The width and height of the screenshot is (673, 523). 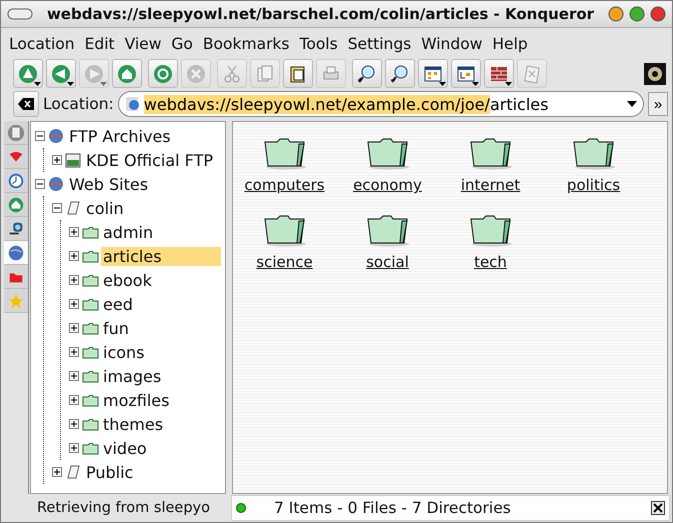 I want to click on reload-icon, so click(x=163, y=74).